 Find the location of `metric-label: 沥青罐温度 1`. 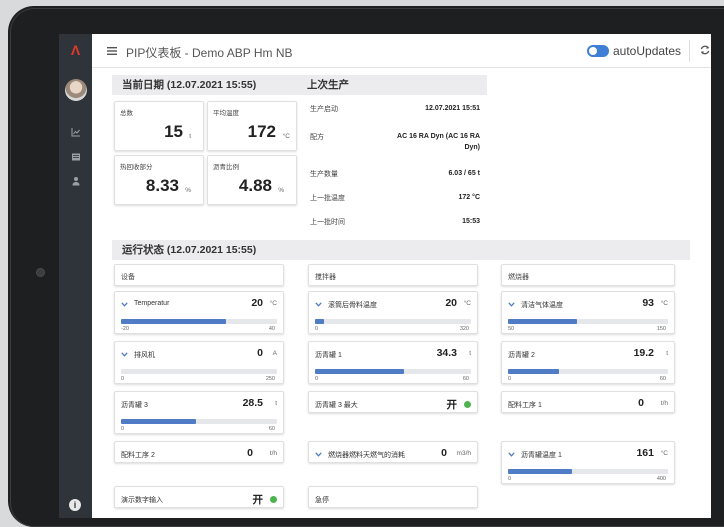

metric-label: 沥青罐温度 1 is located at coordinates (541, 455).